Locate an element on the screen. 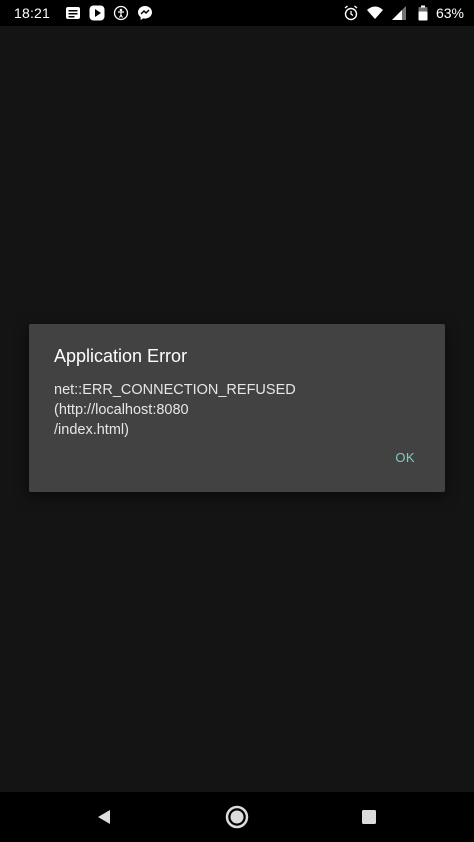 The width and height of the screenshot is (474, 842). status-right: 63% is located at coordinates (400, 13).